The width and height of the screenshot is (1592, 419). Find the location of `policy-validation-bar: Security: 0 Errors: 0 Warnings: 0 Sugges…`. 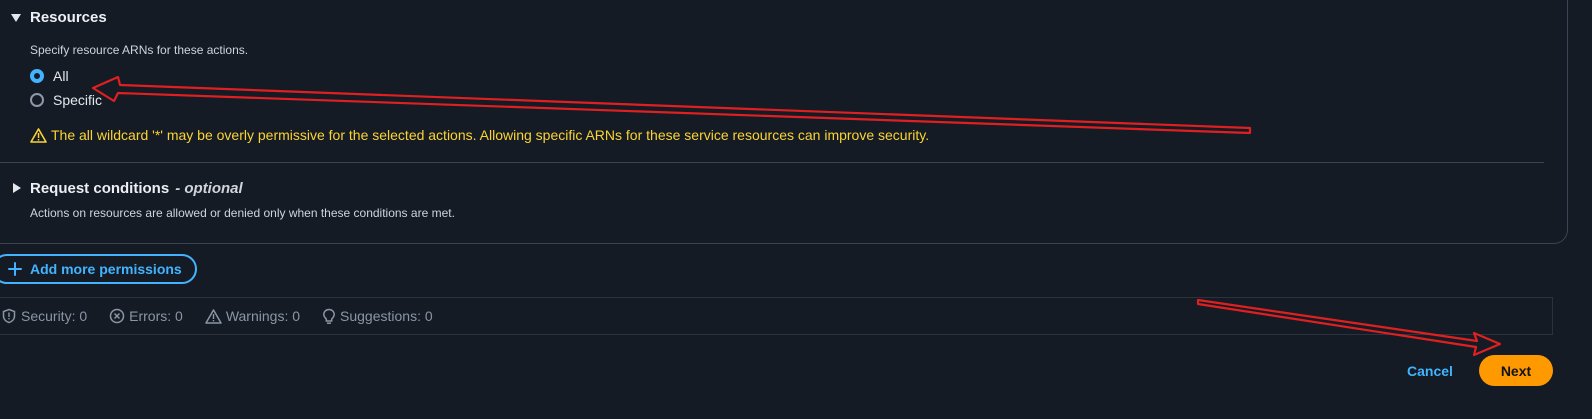

policy-validation-bar: Security: 0 Errors: 0 Warnings: 0 Sugges… is located at coordinates (776, 316).